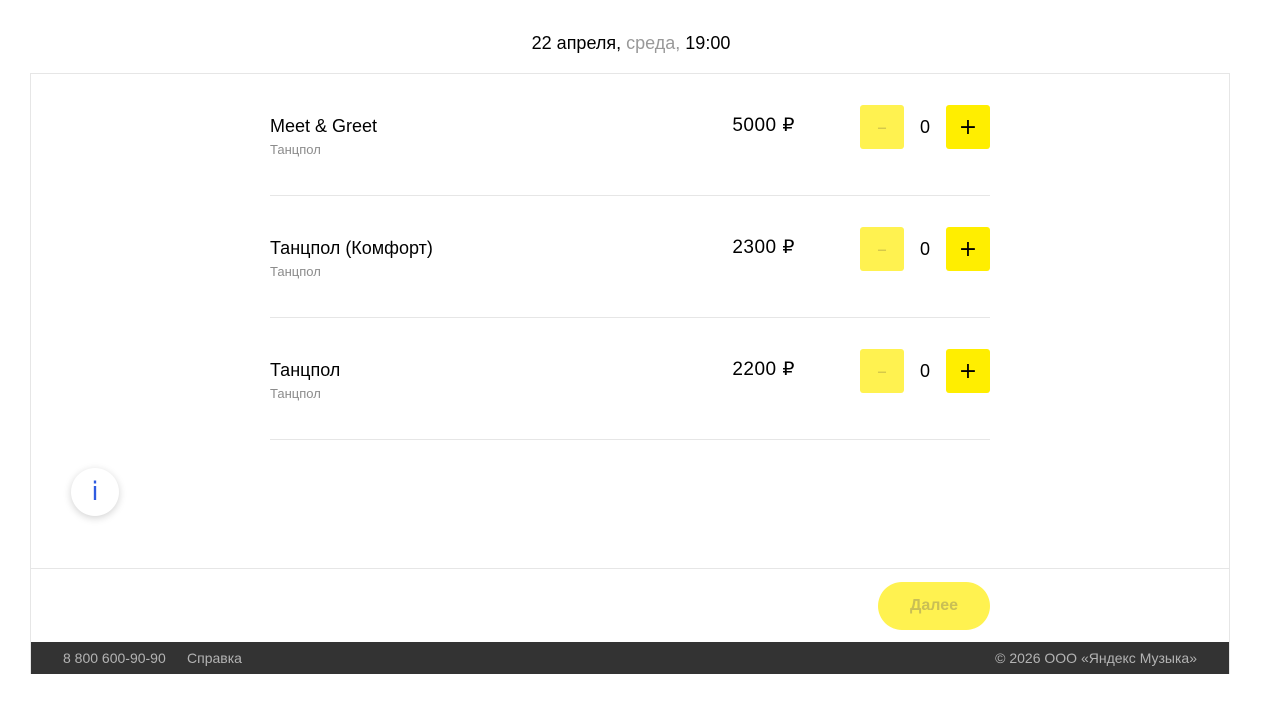 This screenshot has height=702, width=1262. I want to click on footer-help-link: Справка, so click(214, 658).